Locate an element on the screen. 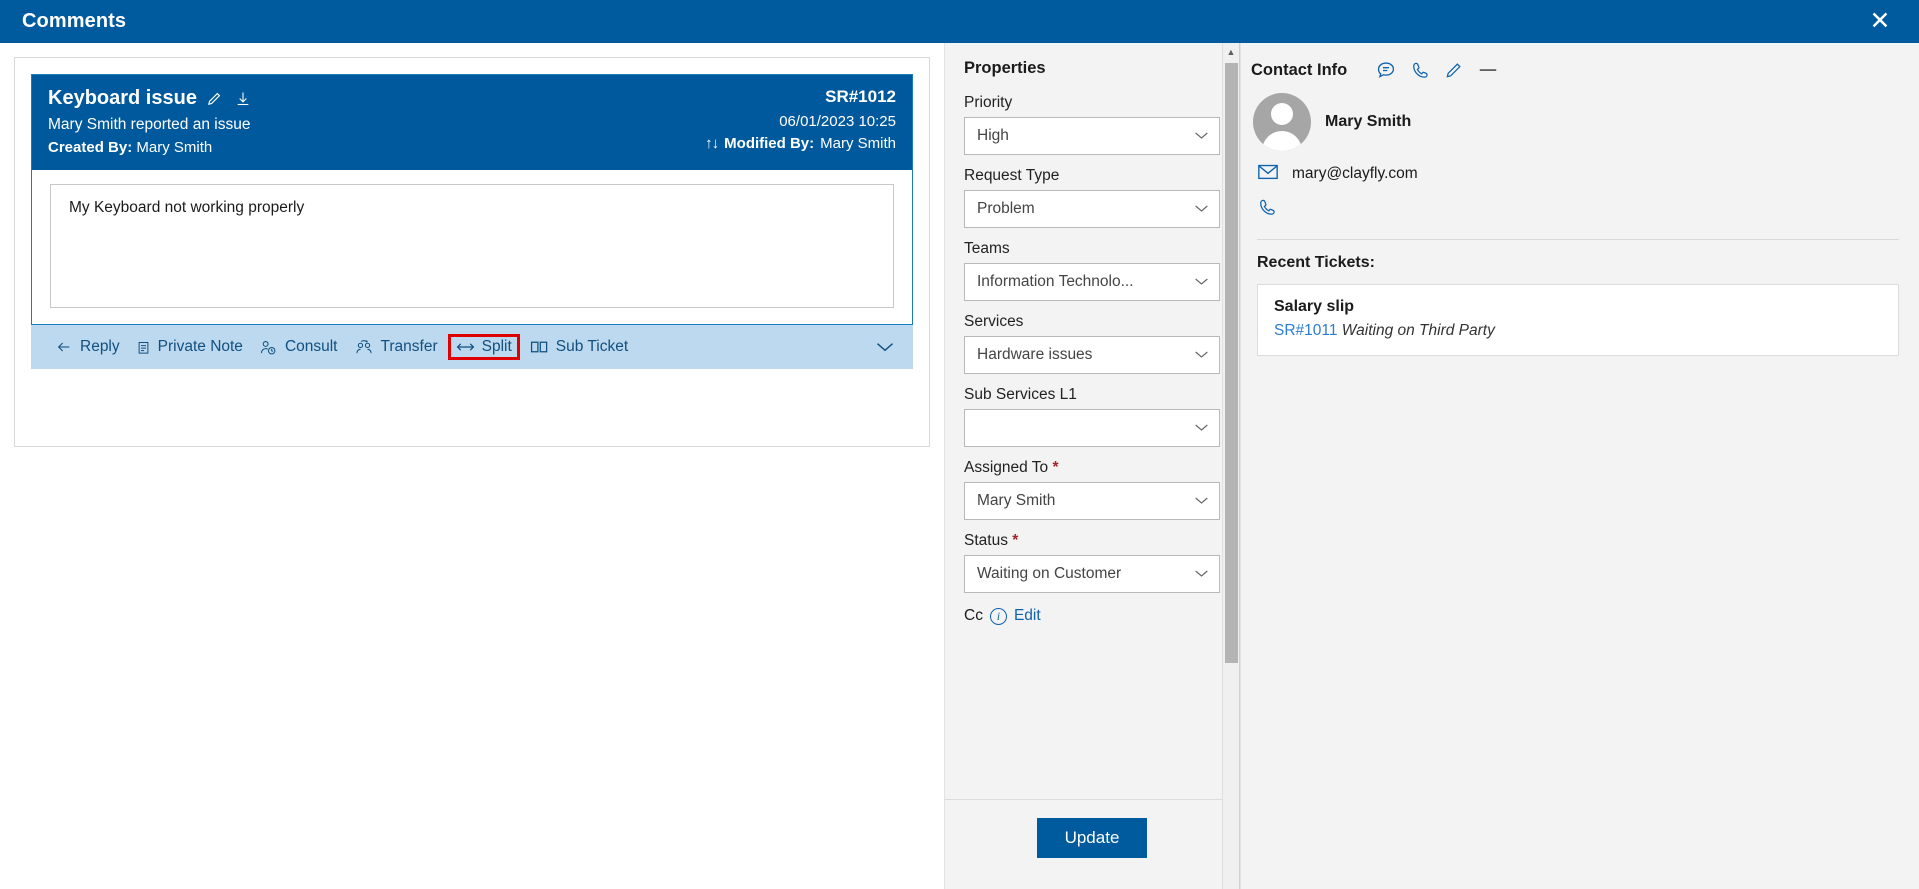 This screenshot has height=889, width=1919. split-label: Split is located at coordinates (496, 346).